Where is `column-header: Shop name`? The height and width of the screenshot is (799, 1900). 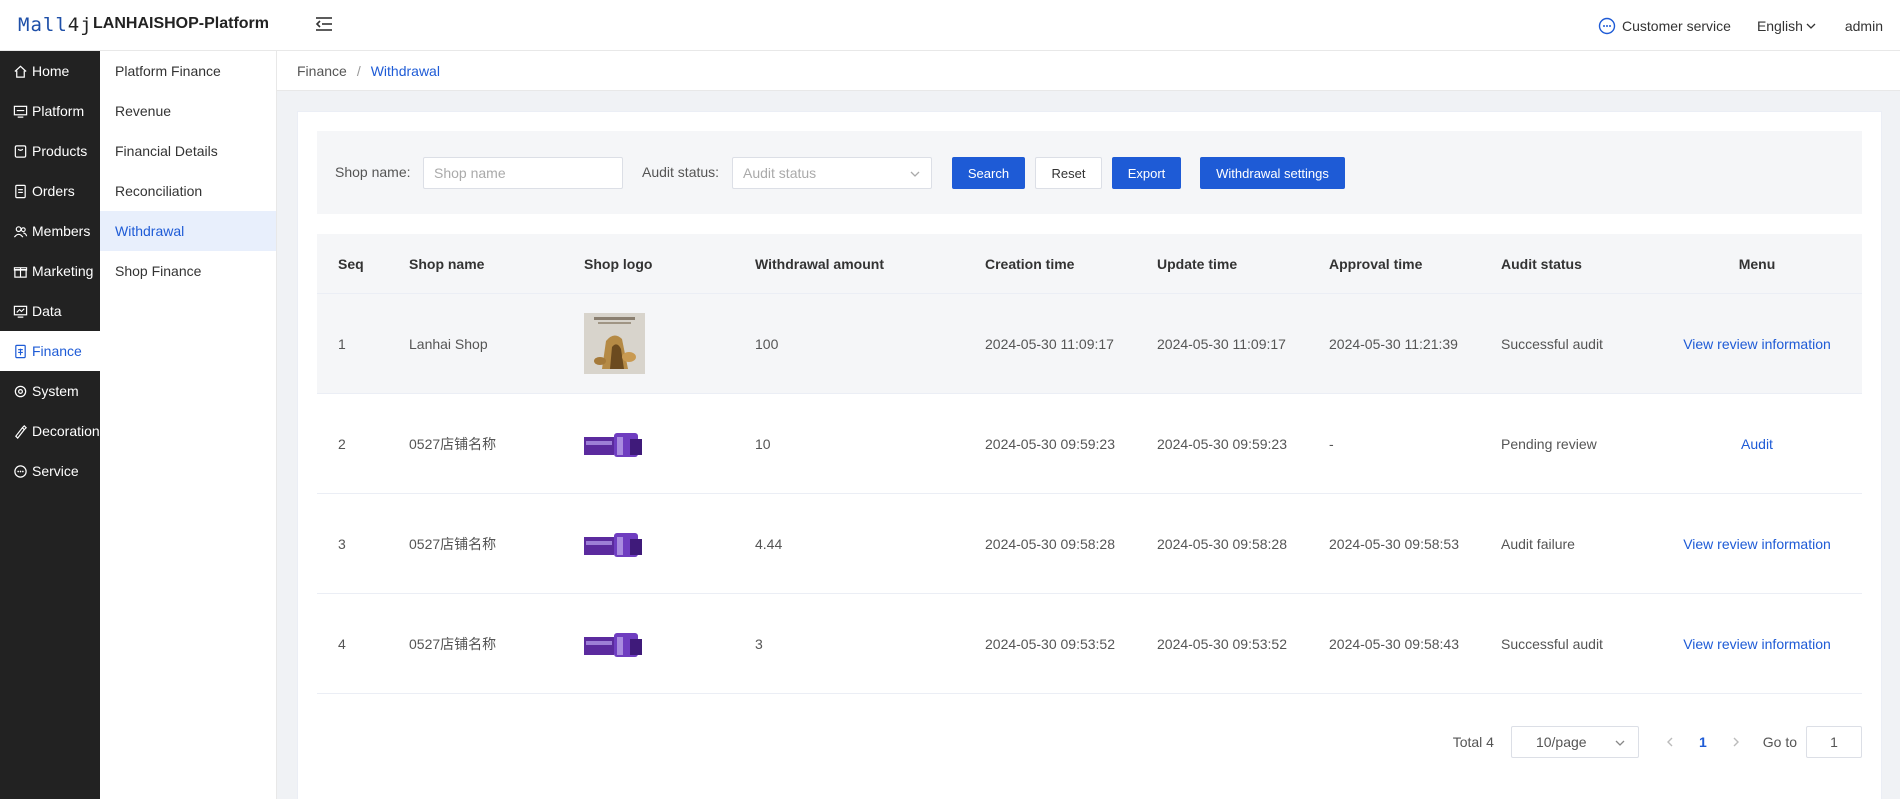
column-header: Shop name is located at coordinates (447, 263).